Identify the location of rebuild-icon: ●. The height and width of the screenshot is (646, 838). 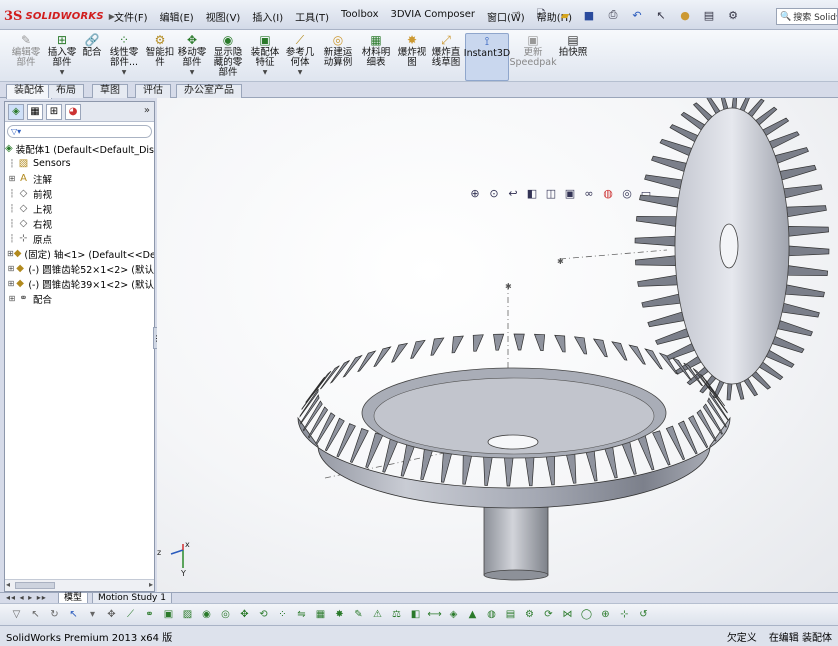
(685, 15).